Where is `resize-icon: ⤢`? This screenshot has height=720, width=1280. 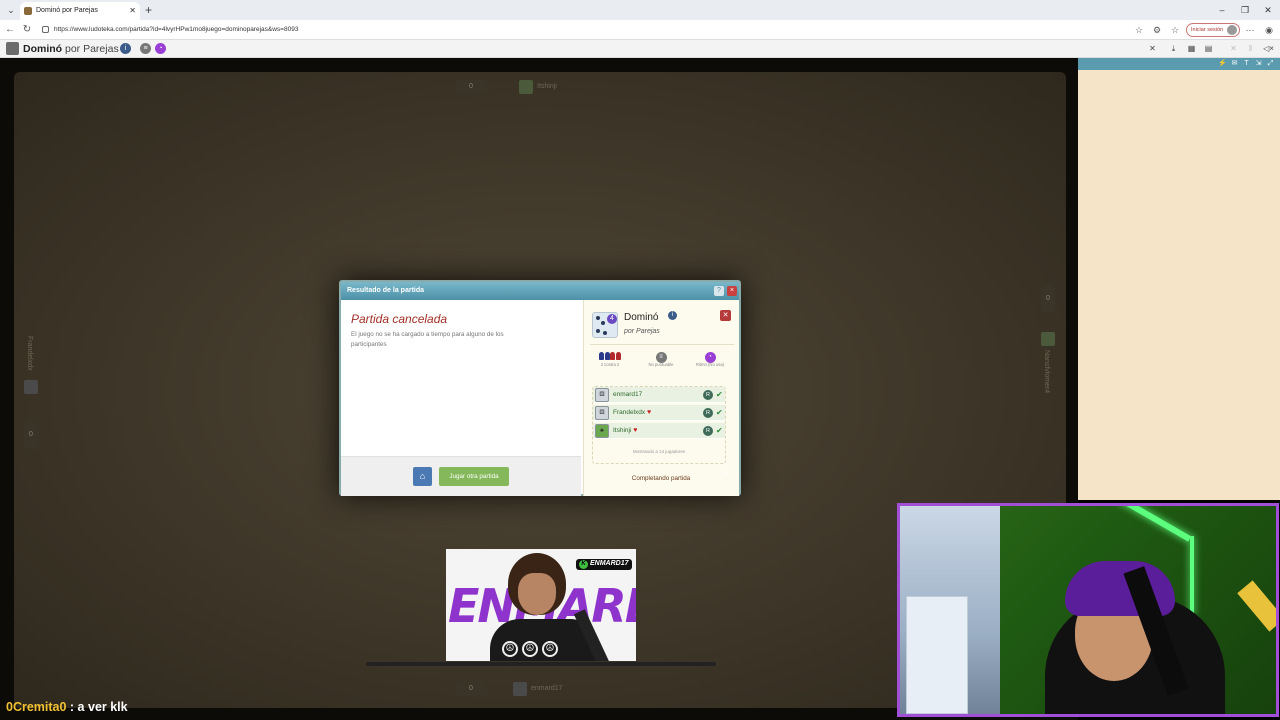
resize-icon: ⤢ is located at coordinates (1270, 63).